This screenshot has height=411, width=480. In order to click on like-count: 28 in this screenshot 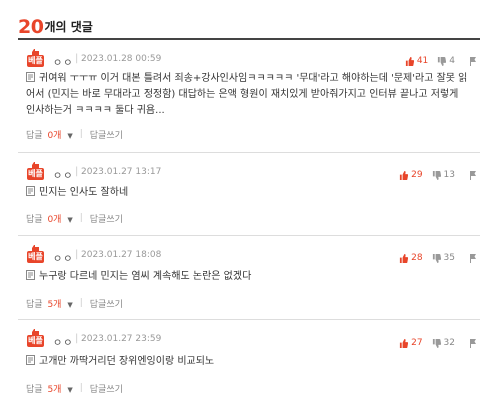, I will do `click(417, 258)`.